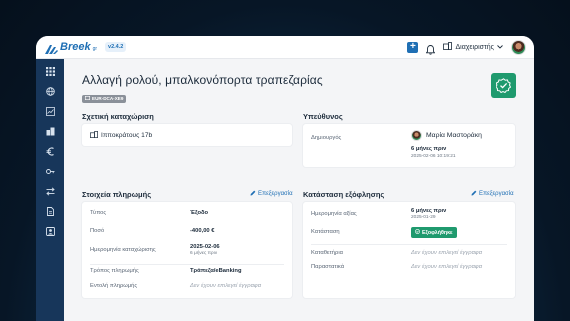 This screenshot has height=321, width=570. I want to click on euro-icon, so click(50, 151).